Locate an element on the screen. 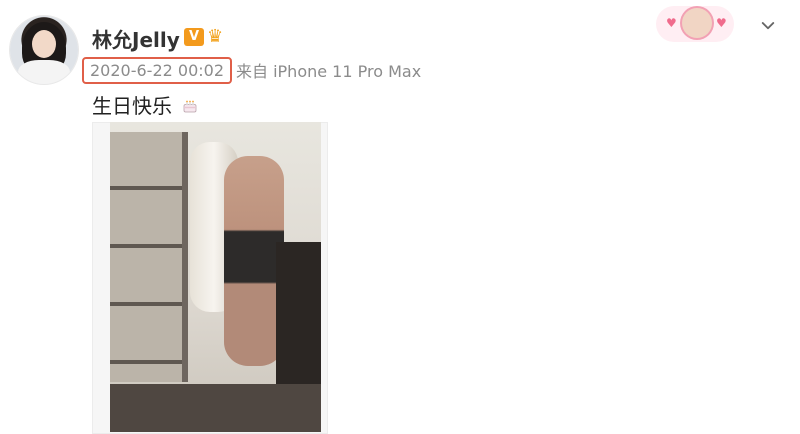  photo-floor is located at coordinates (215, 408).